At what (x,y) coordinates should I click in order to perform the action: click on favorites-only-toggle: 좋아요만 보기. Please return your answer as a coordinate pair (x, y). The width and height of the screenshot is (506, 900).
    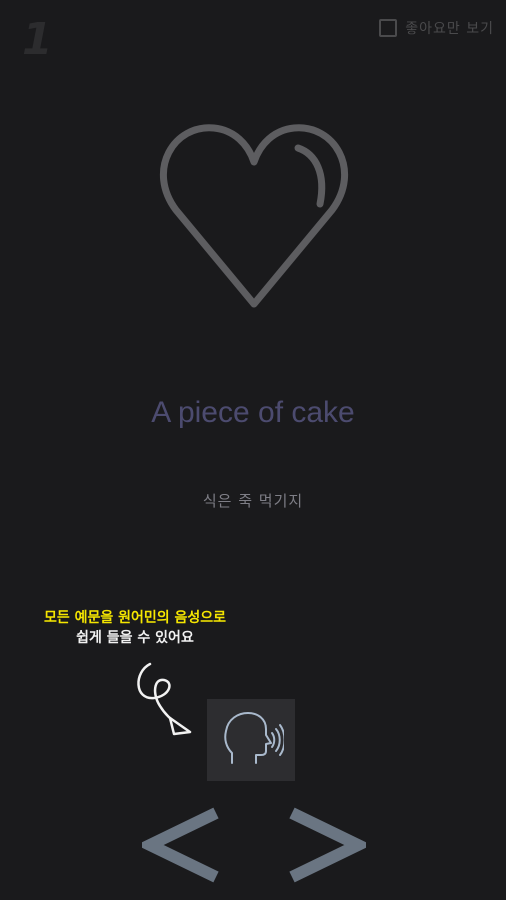
    Looking at the image, I should click on (436, 28).